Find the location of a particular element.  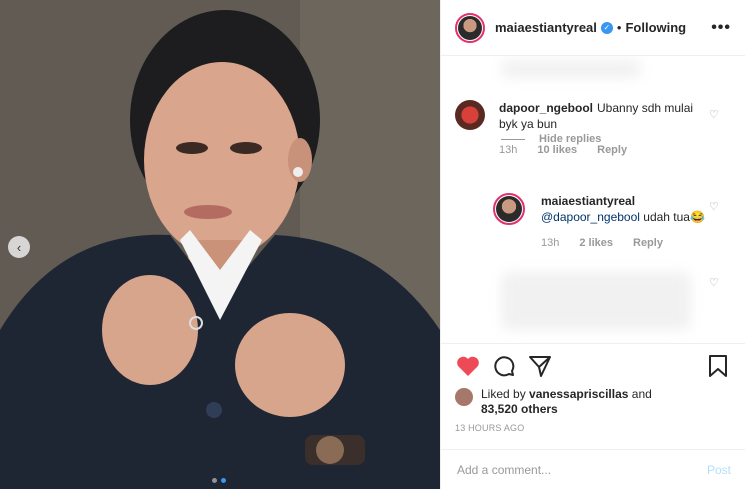

reply-text: udah tua😂 is located at coordinates (672, 217).